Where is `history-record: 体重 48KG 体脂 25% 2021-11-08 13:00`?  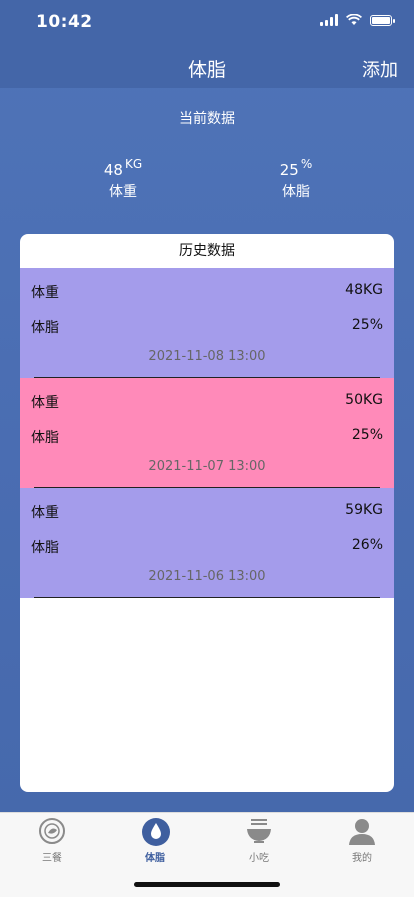
history-record: 体重 48KG 体脂 25% 2021-11-08 13:00 is located at coordinates (207, 323).